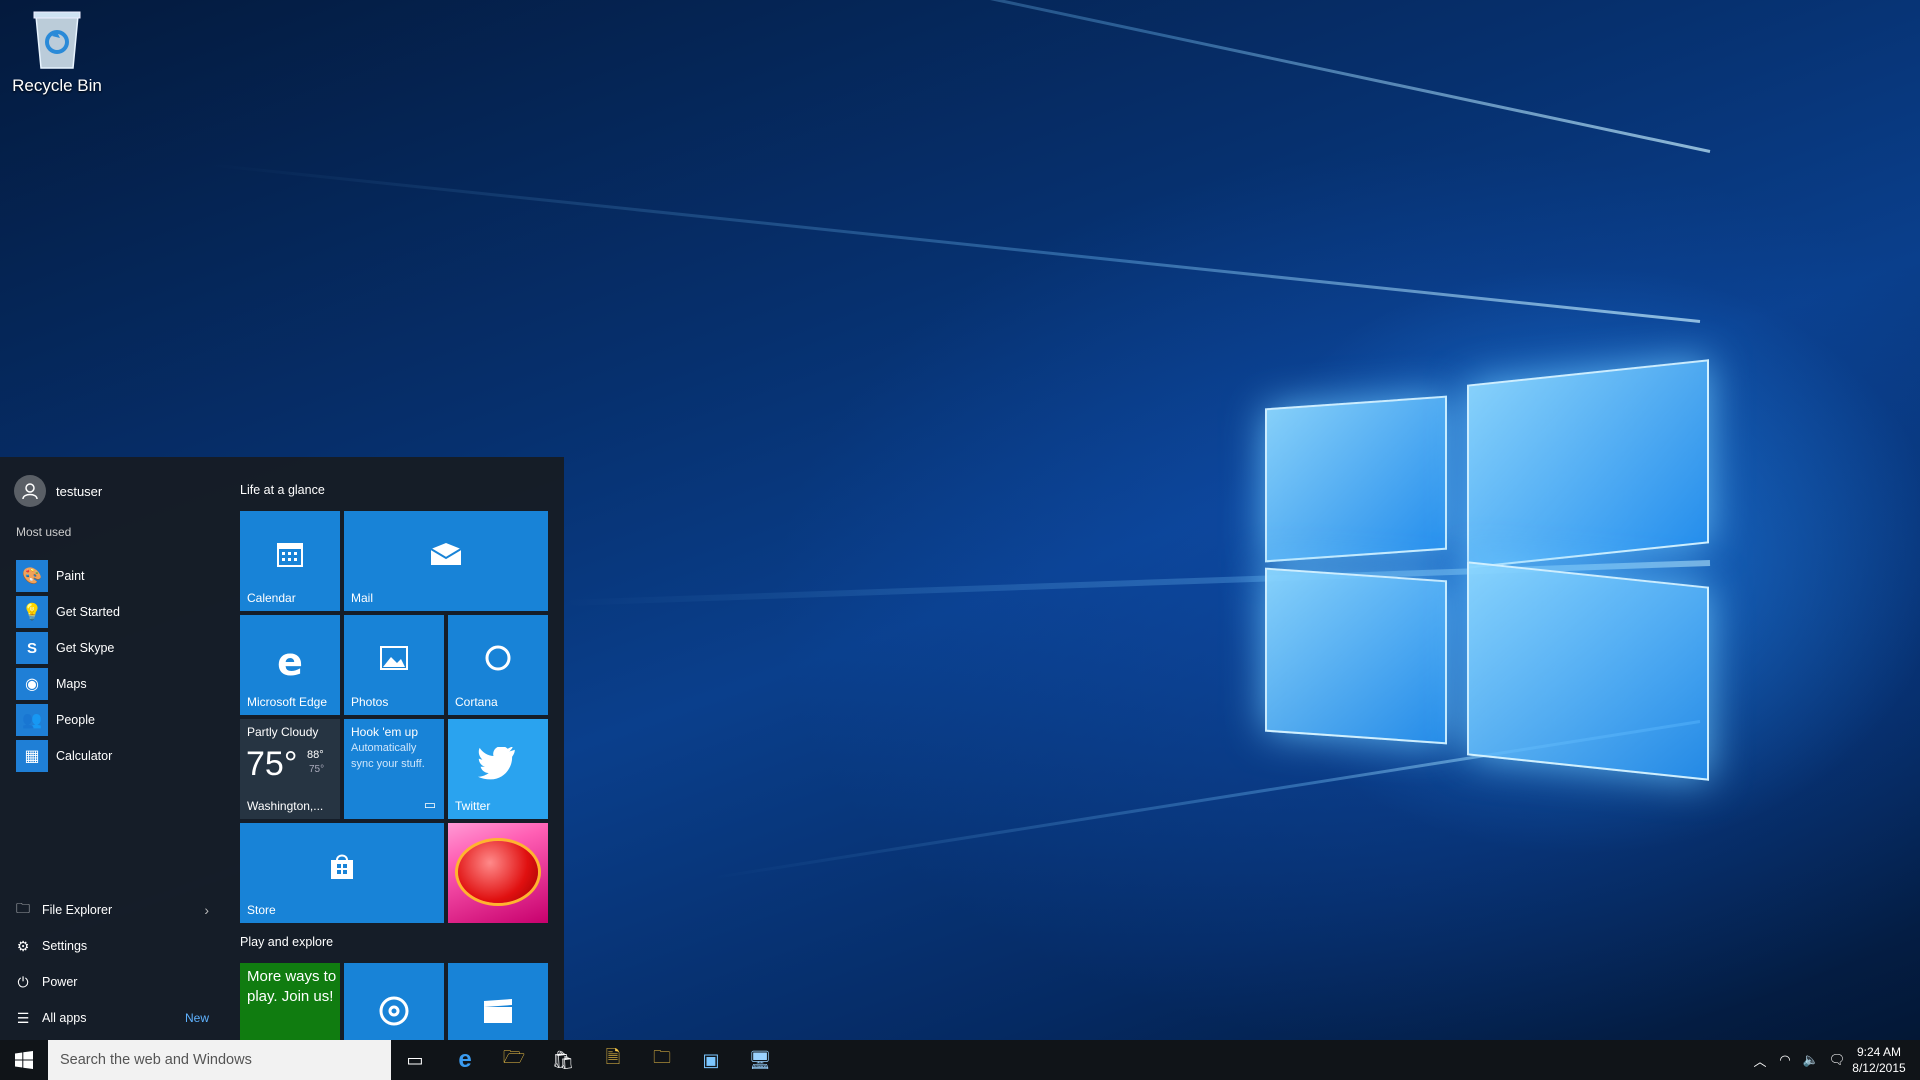 The height and width of the screenshot is (1080, 1920). Describe the element at coordinates (394, 1001) in the screenshot. I see `tile-groove-music` at that location.